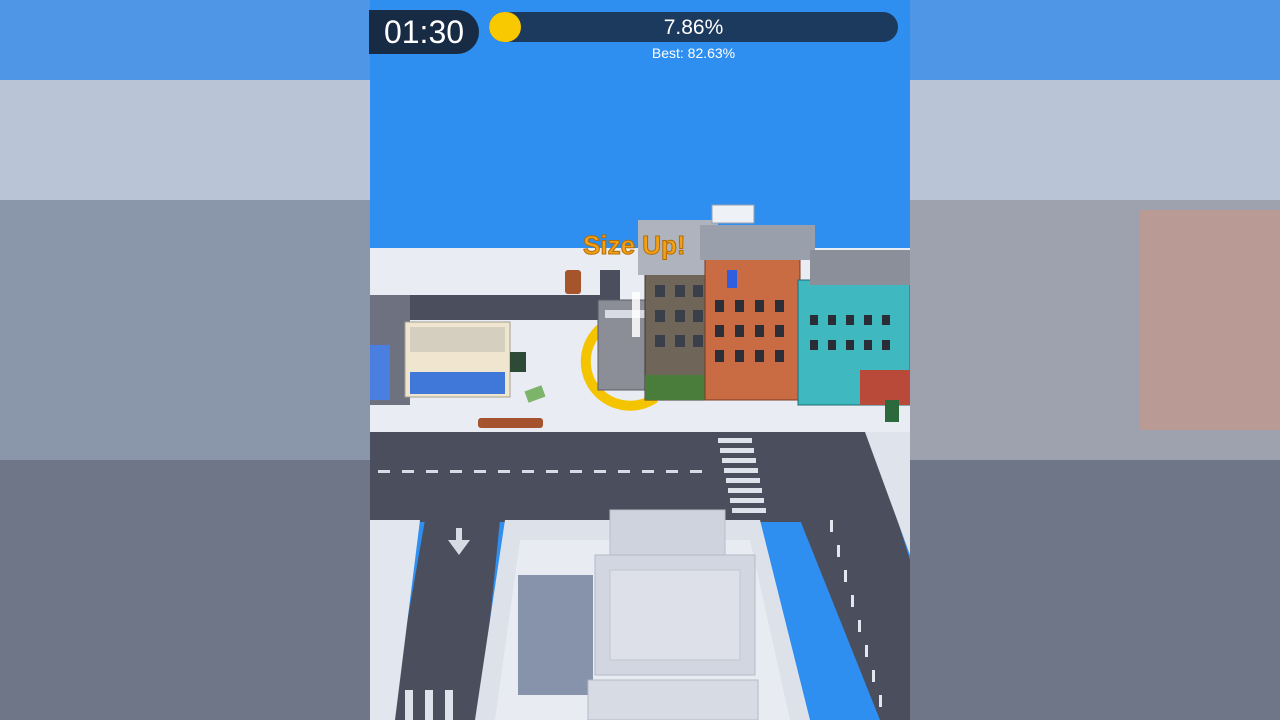 The width and height of the screenshot is (1280, 720). I want to click on parked-car, so click(573, 282).